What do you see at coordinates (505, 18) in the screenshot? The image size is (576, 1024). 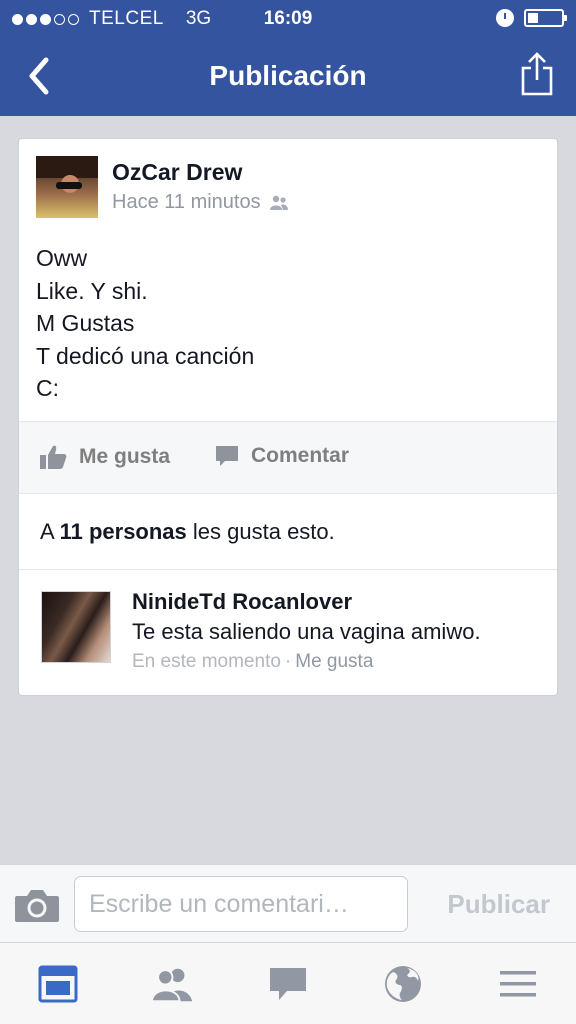 I see `alarm-icon` at bounding box center [505, 18].